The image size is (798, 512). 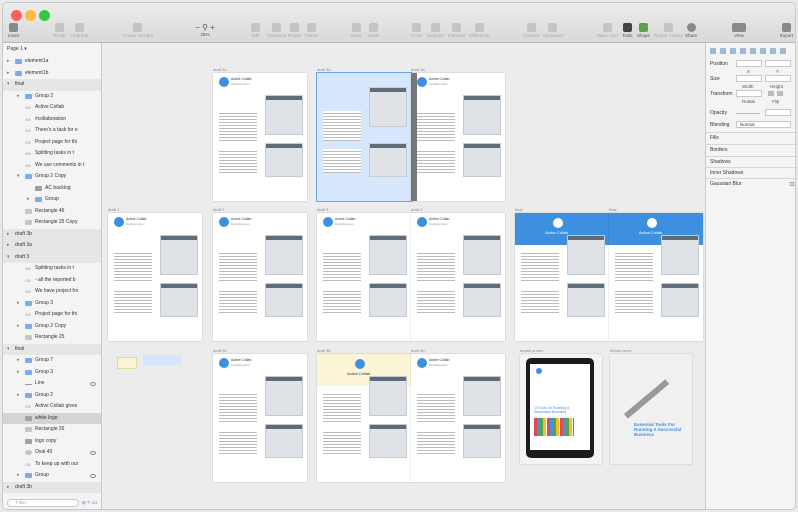 I want to click on layer-item: ▸ element1a, so click(x=52, y=62).